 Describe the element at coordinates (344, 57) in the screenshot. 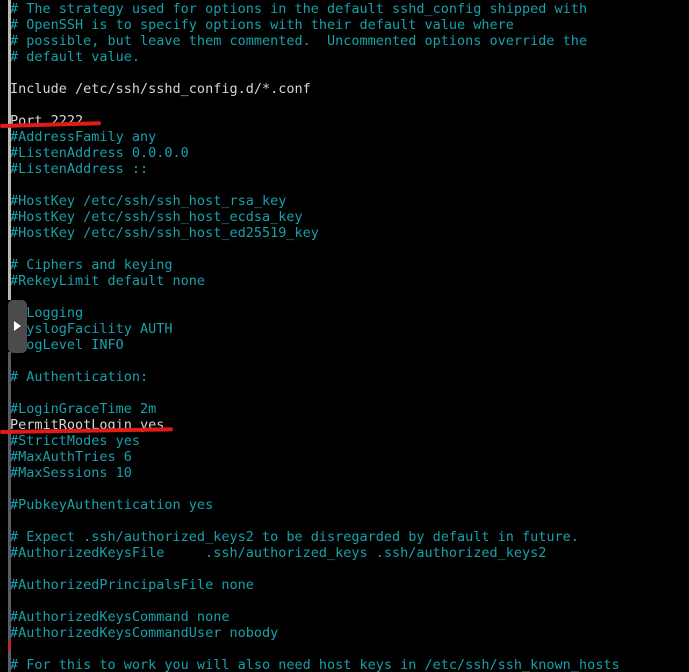

I see `code-line: # default value.` at that location.